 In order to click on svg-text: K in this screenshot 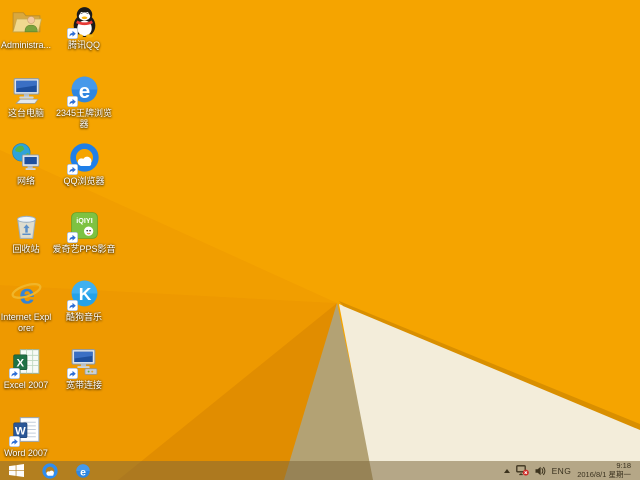, I will do `click(84, 294)`.